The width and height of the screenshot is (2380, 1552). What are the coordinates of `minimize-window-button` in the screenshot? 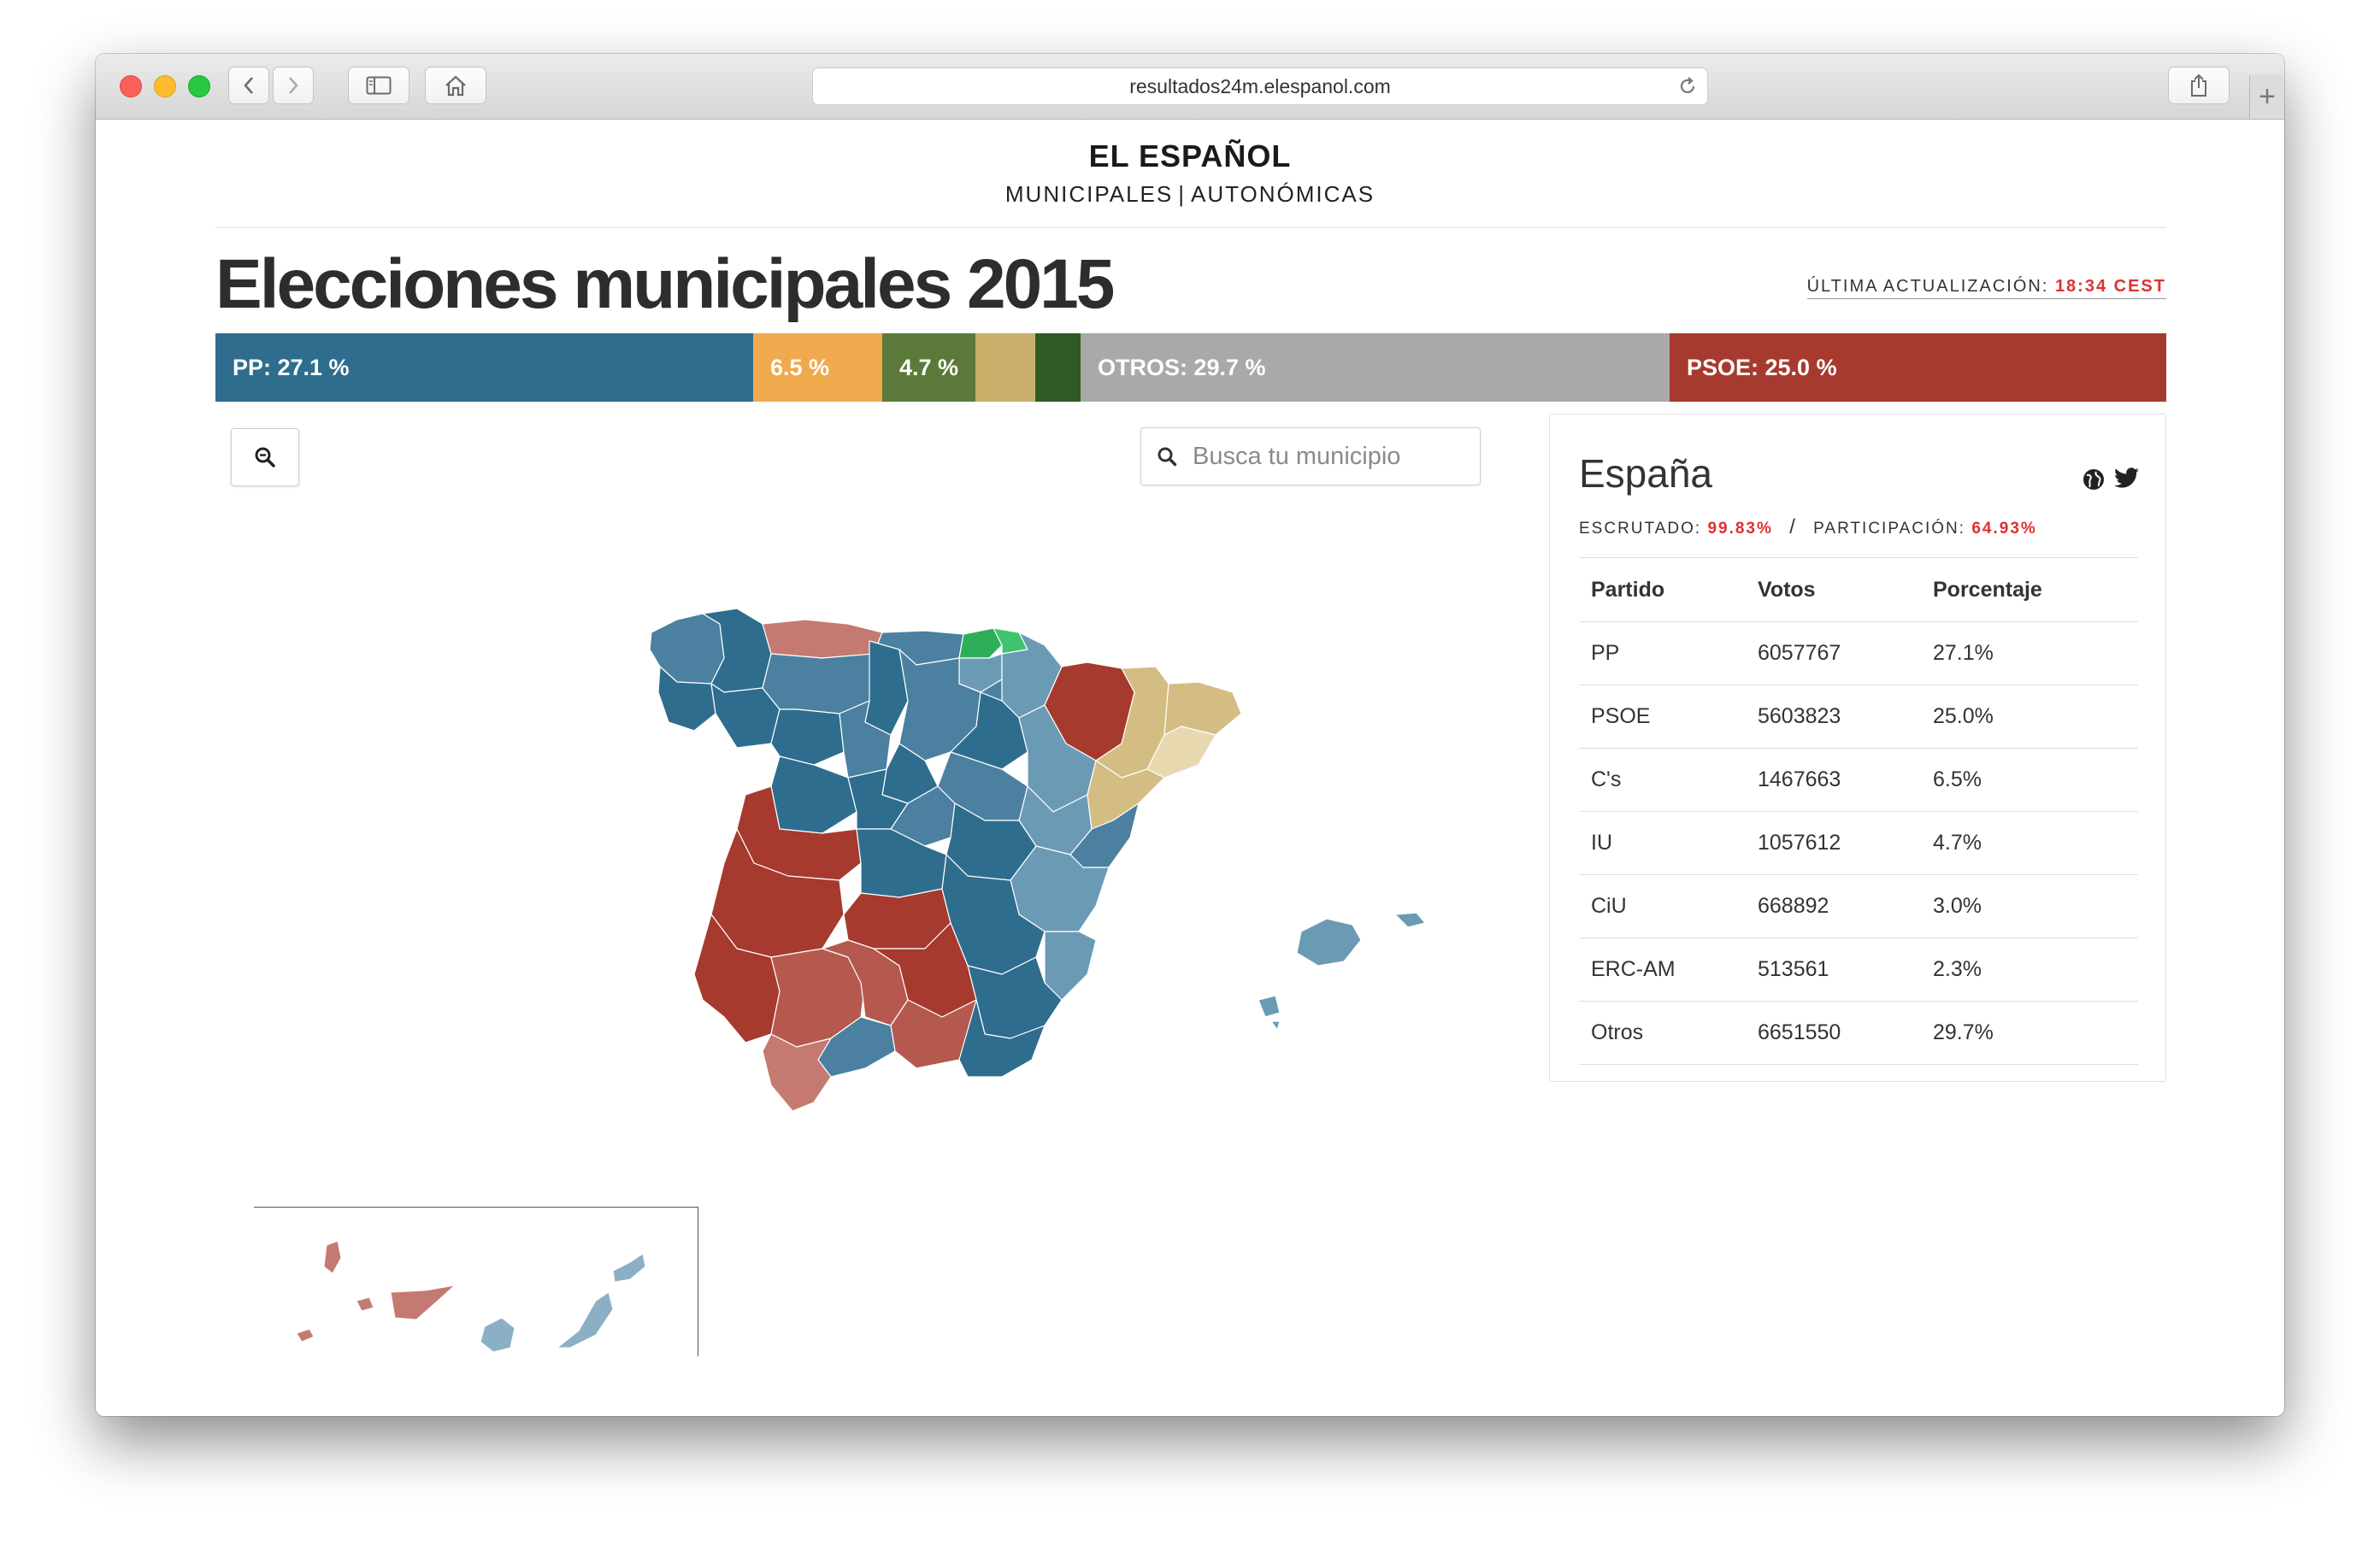 It's located at (165, 86).